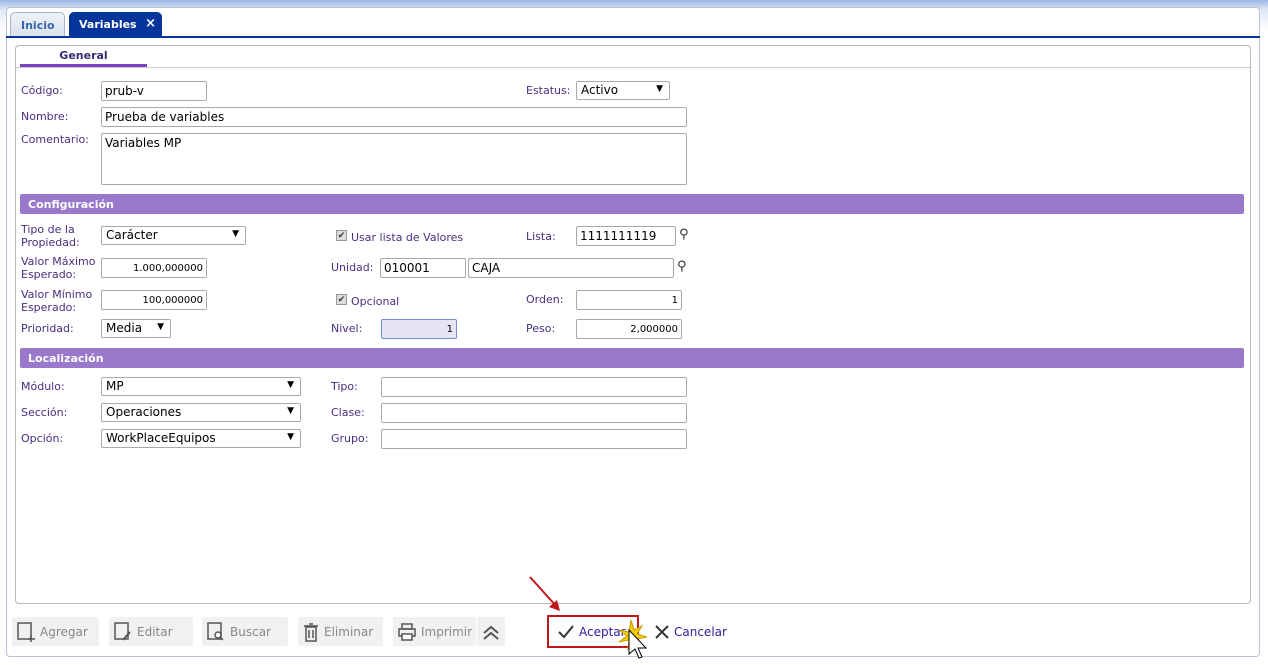  What do you see at coordinates (173, 235) in the screenshot?
I see `tipo-select: Carácter` at bounding box center [173, 235].